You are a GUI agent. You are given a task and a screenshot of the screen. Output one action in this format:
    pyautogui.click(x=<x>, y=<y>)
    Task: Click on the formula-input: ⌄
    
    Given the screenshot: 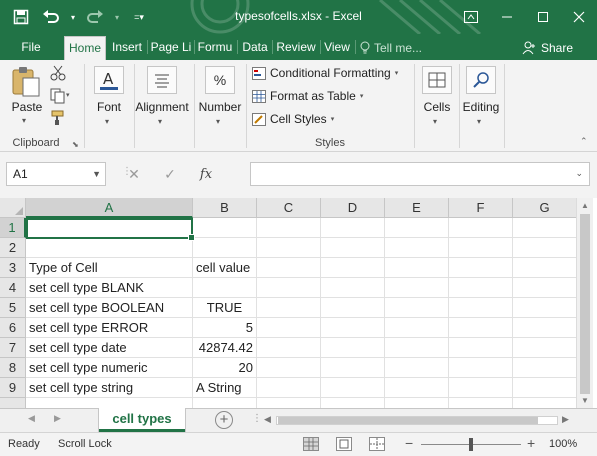 What is the action you would take?
    pyautogui.click(x=420, y=174)
    